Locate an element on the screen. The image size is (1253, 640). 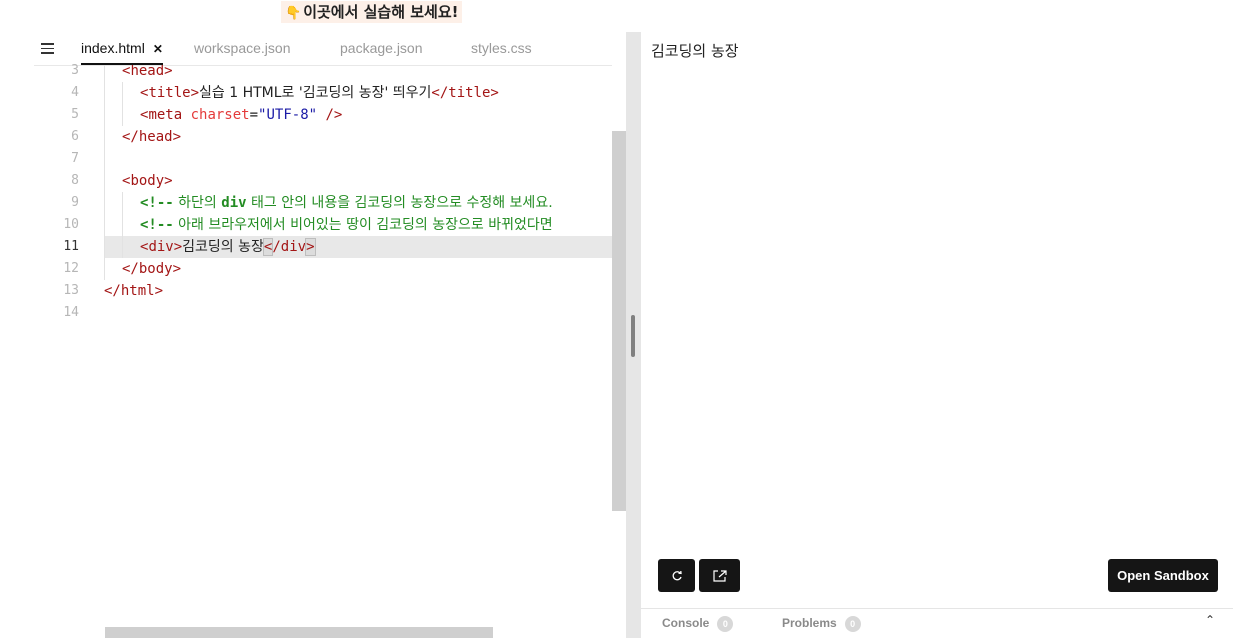
chevron-up-icon: ⌃ is located at coordinates (1210, 620).